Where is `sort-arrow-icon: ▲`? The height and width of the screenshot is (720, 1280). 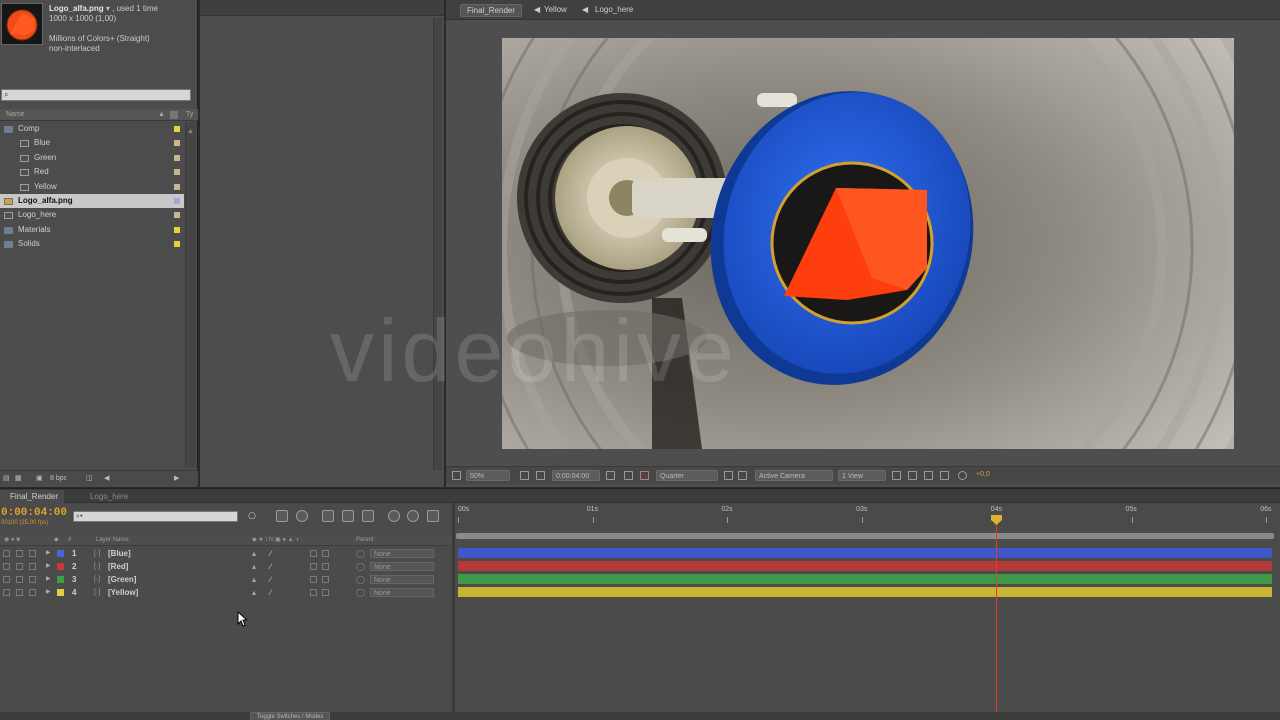 sort-arrow-icon: ▲ is located at coordinates (161, 115).